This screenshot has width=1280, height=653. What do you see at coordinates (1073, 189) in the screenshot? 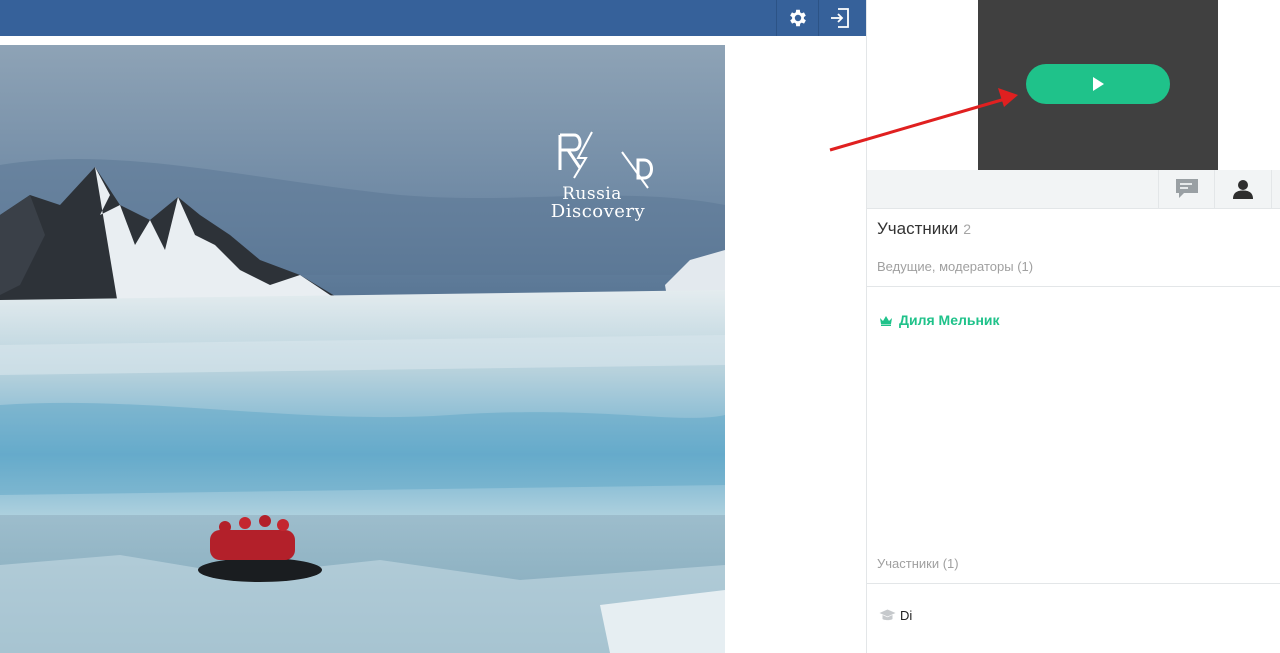
I see `panel-tabs` at bounding box center [1073, 189].